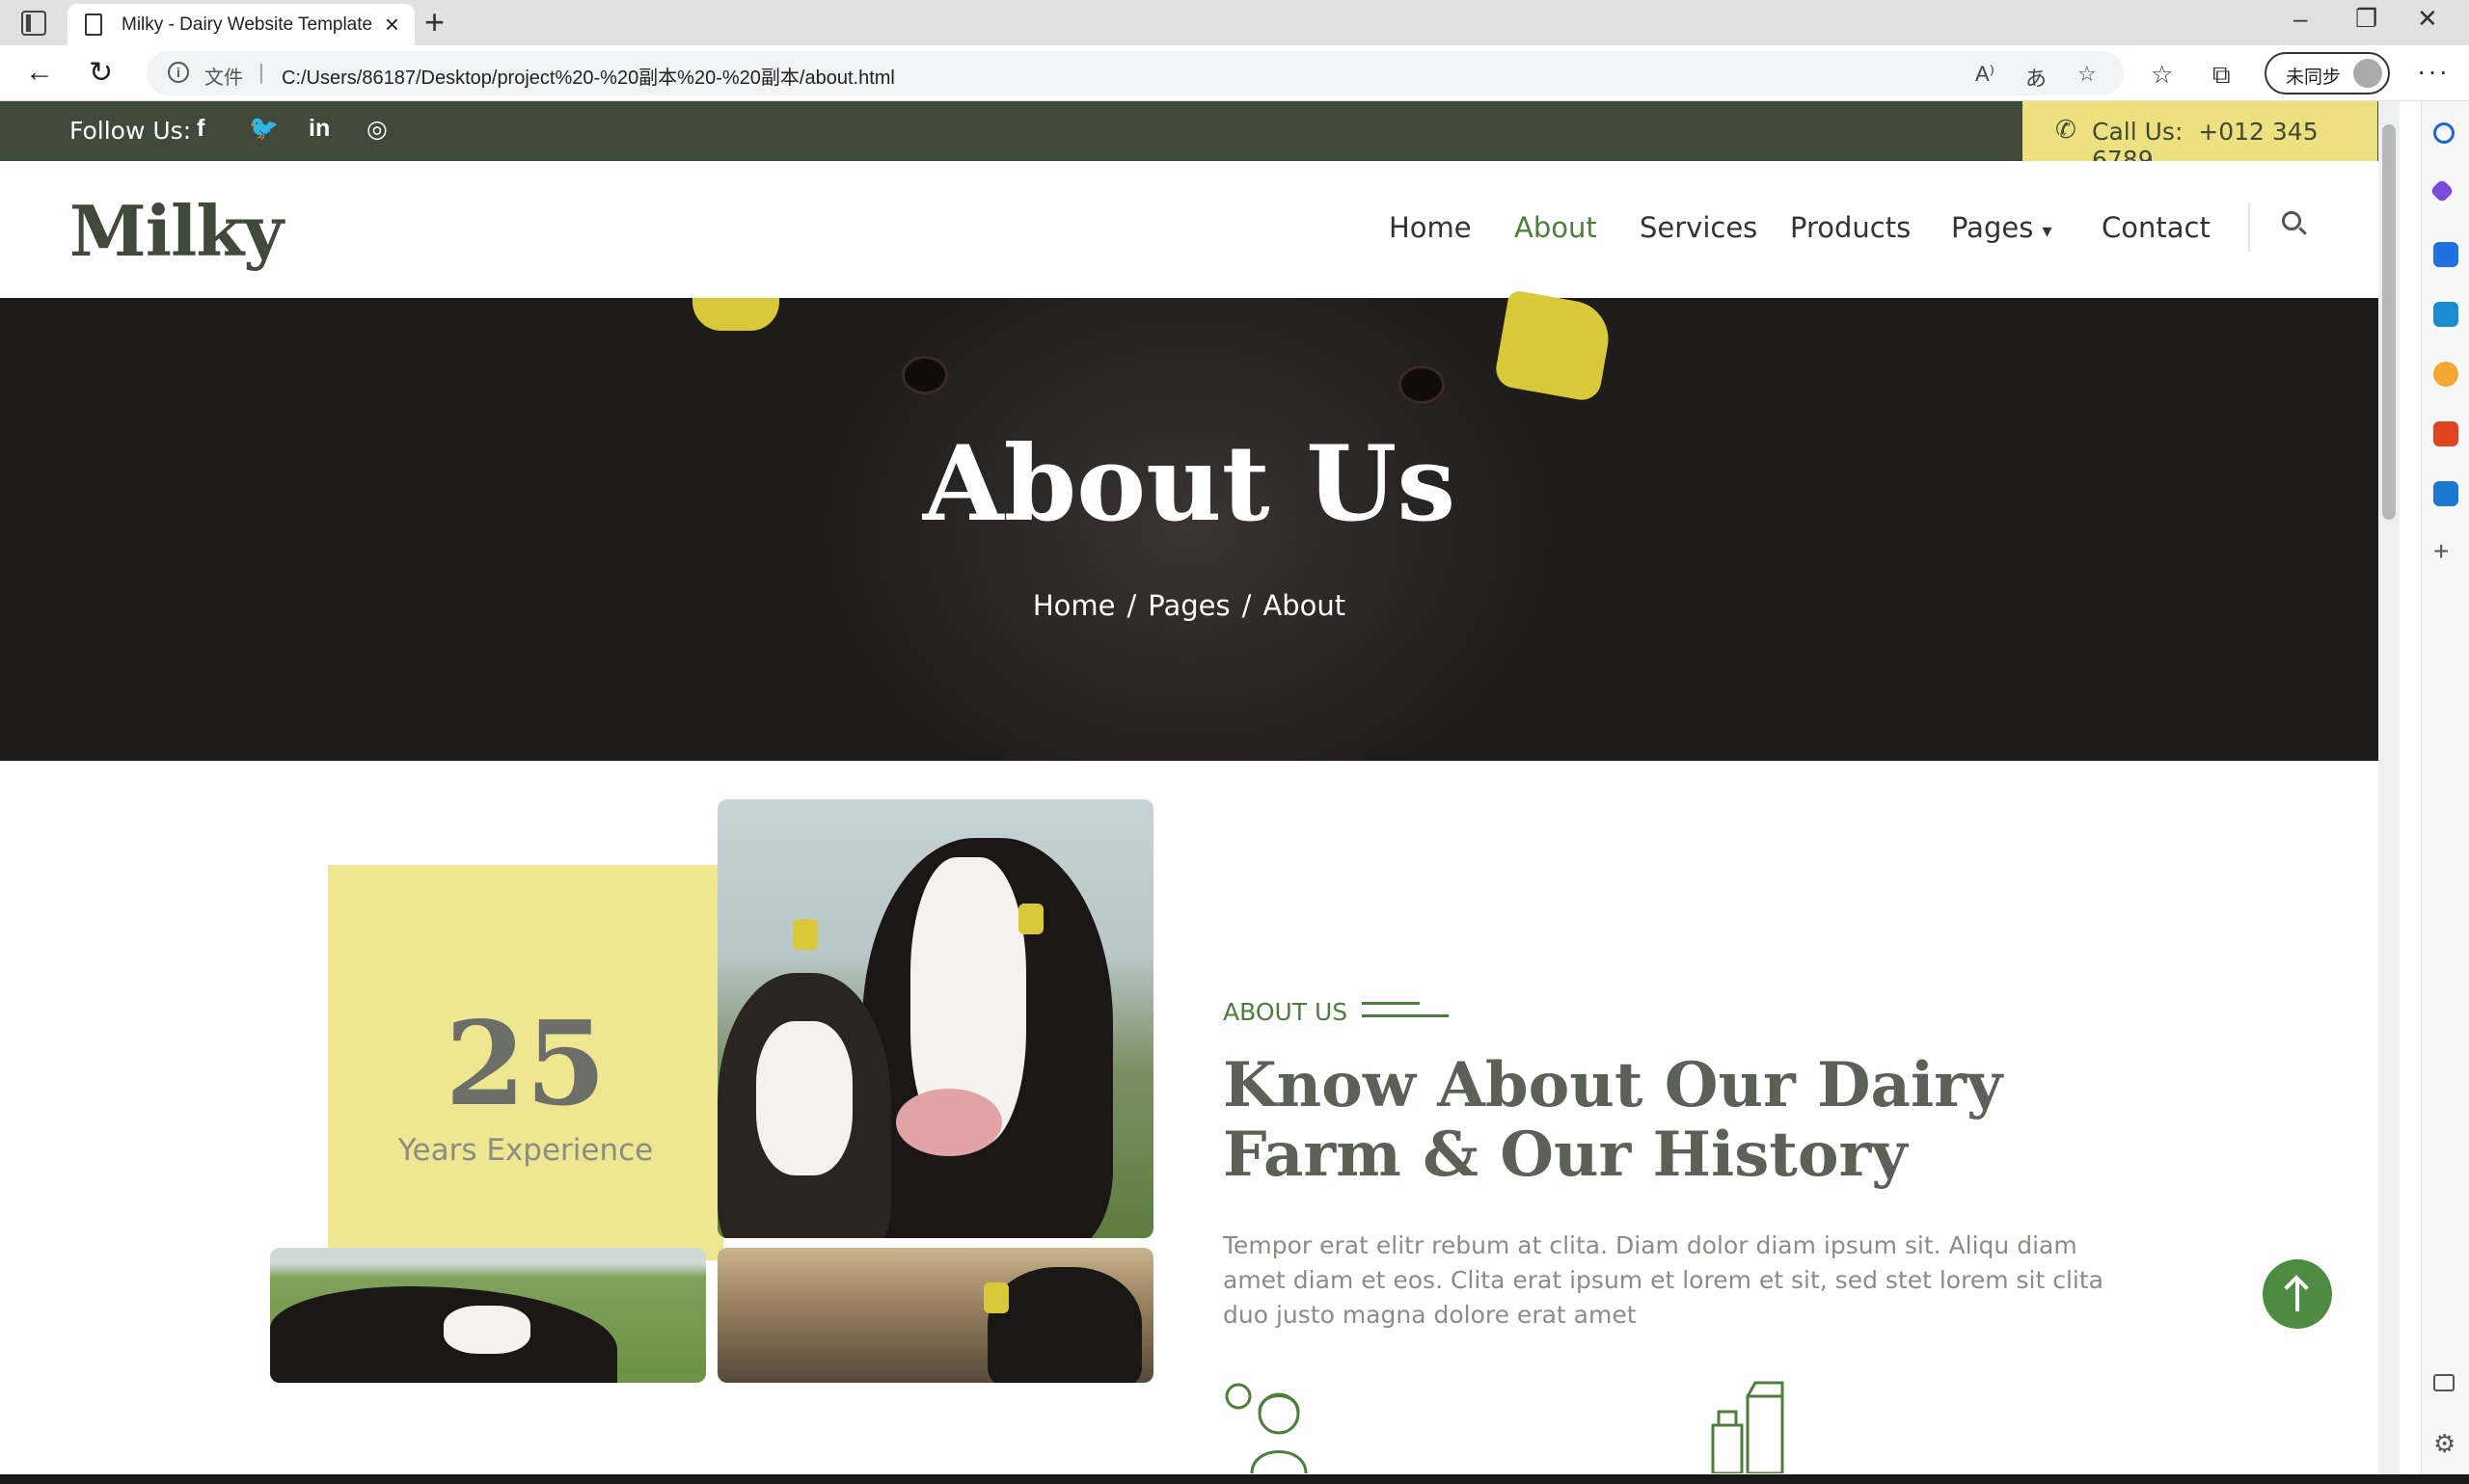 The height and width of the screenshot is (1484, 2469). Describe the element at coordinates (33, 23) in the screenshot. I see `tab-actions-icon` at that location.